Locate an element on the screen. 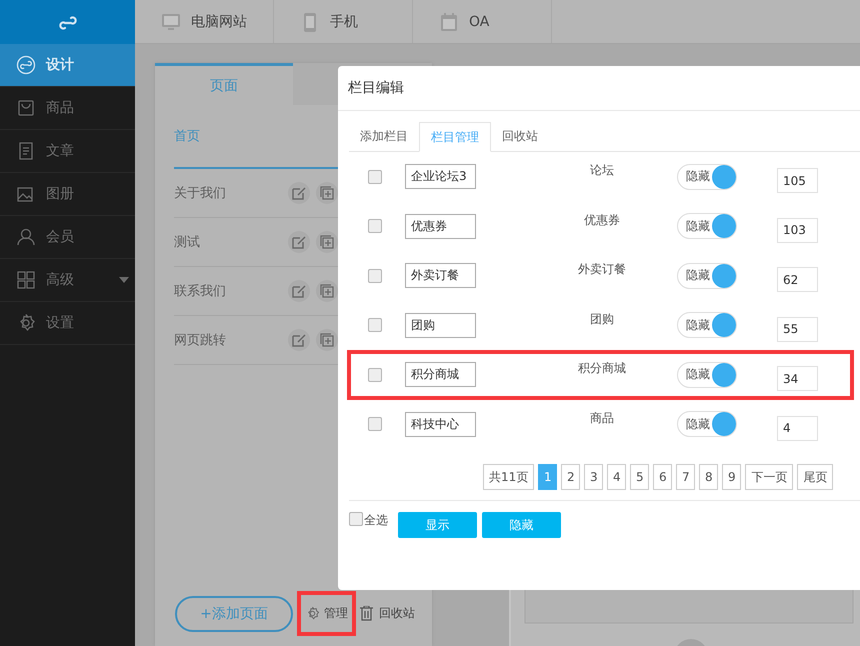  top-tab: 手机 is located at coordinates (343, 21).